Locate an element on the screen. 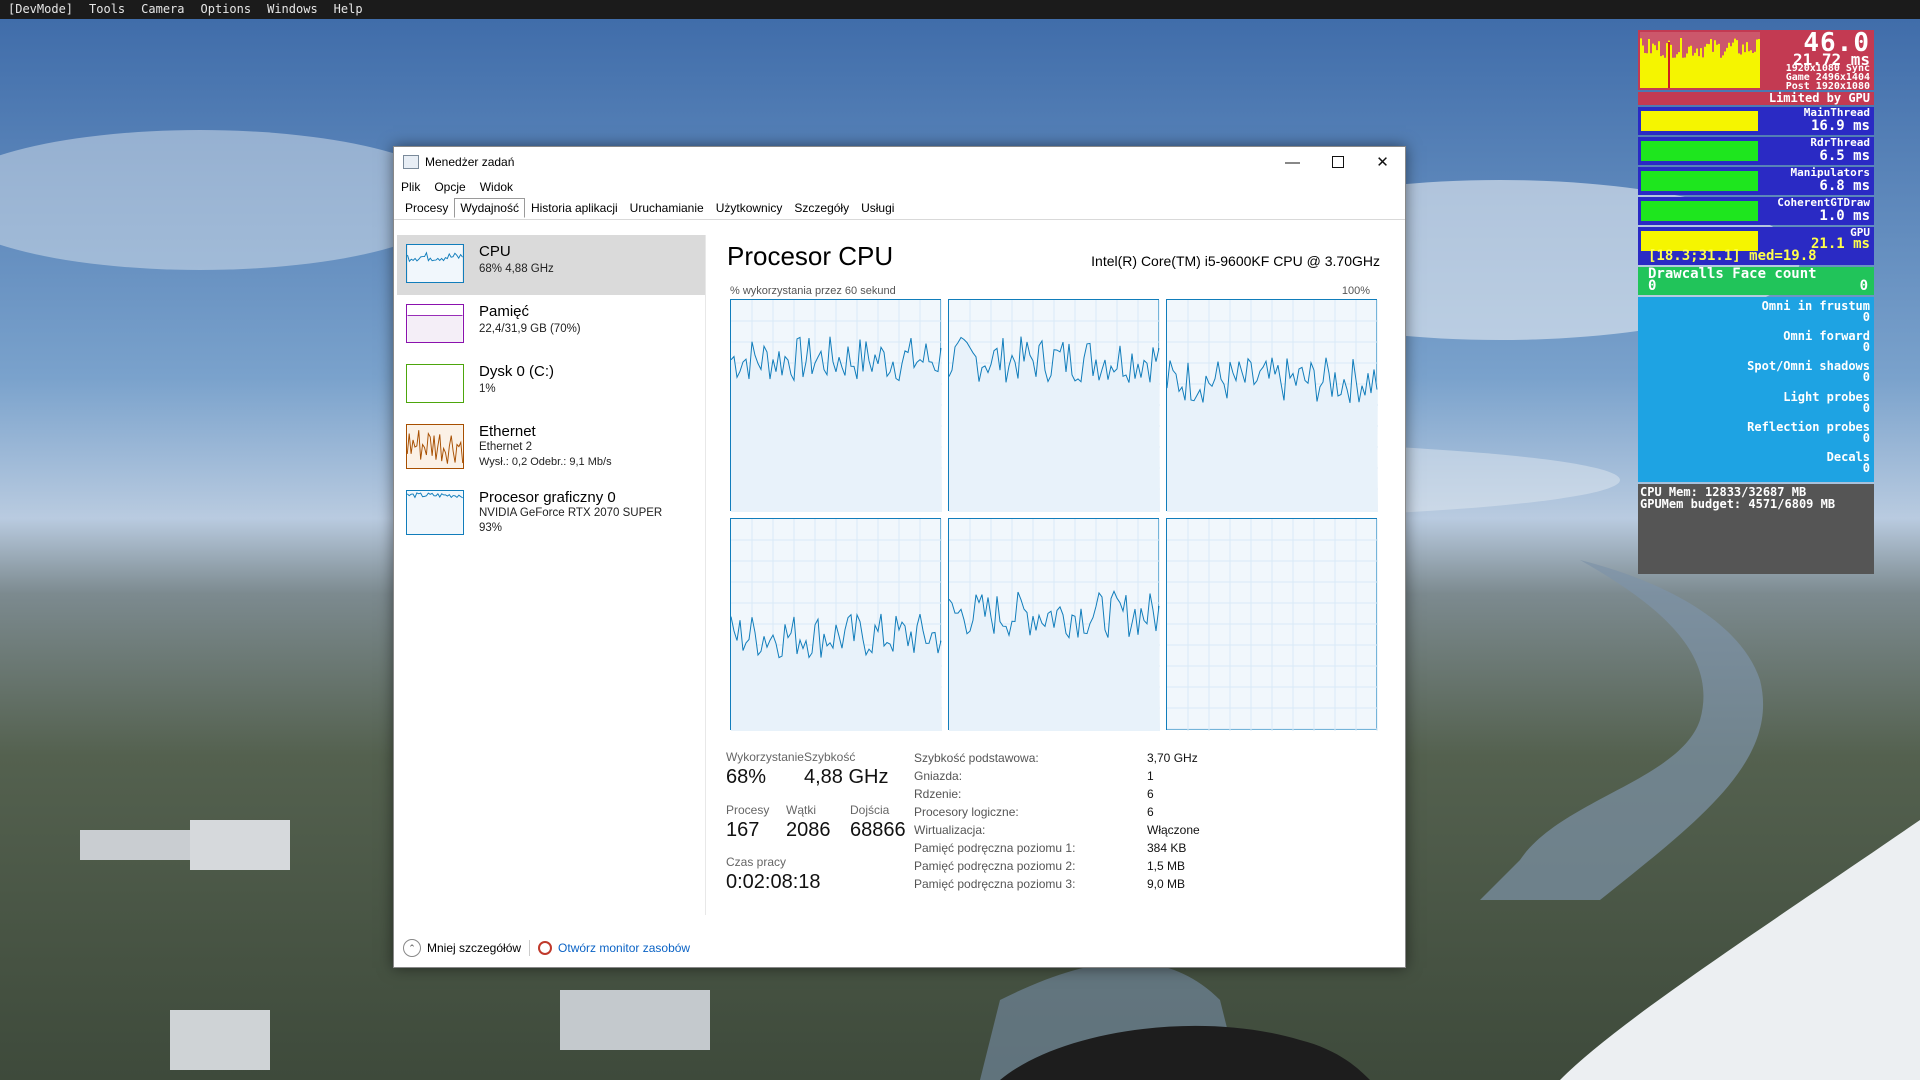 The width and height of the screenshot is (1920, 1080). thread-row: Manipulators 6.8 ms is located at coordinates (1756, 181).